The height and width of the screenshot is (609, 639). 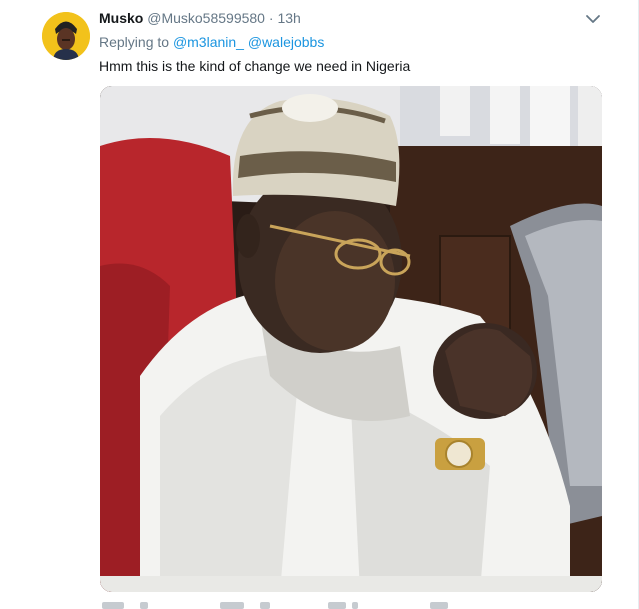 What do you see at coordinates (206, 18) in the screenshot?
I see `user-handle: @Musko58599580` at bounding box center [206, 18].